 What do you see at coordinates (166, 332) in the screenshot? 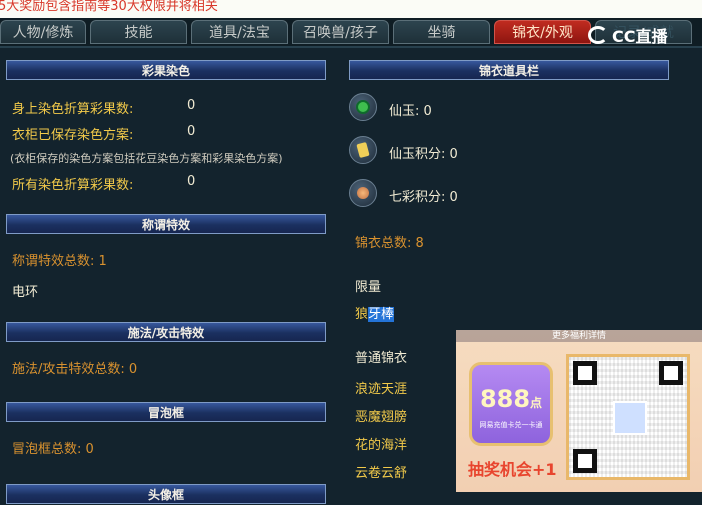
I see `section-cast-effects: 施法/攻击特效` at bounding box center [166, 332].